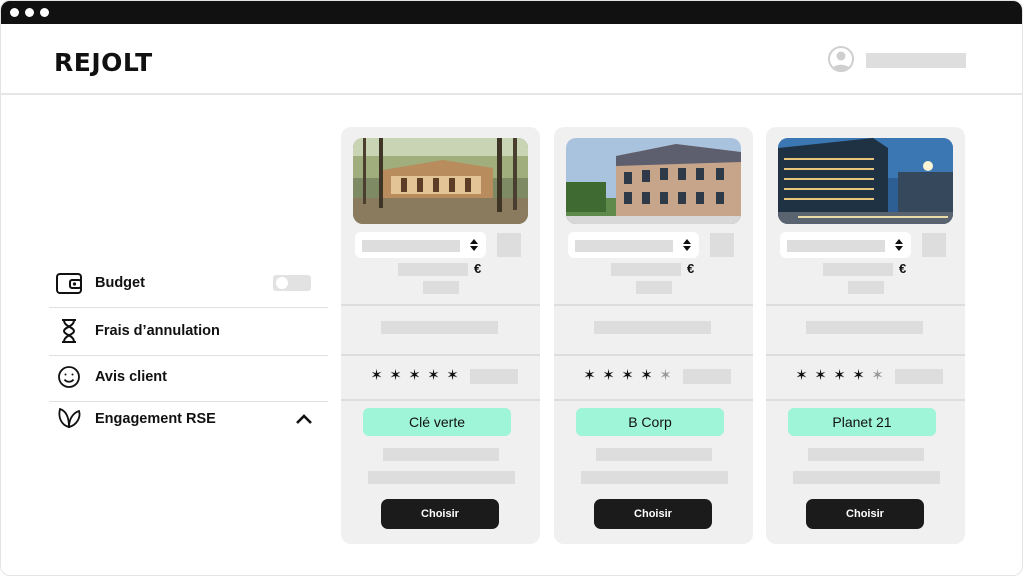 The image size is (1023, 576). What do you see at coordinates (188, 377) in the screenshot?
I see `filter-customer-reviews: Avis client` at bounding box center [188, 377].